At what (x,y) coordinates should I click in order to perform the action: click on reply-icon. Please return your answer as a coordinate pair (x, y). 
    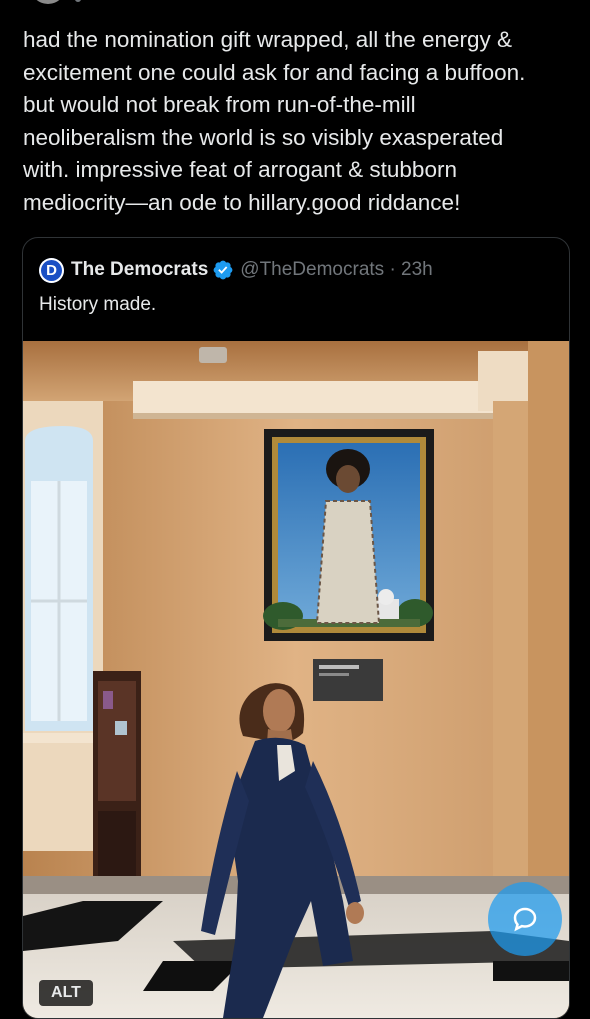
    Looking at the image, I should click on (525, 919).